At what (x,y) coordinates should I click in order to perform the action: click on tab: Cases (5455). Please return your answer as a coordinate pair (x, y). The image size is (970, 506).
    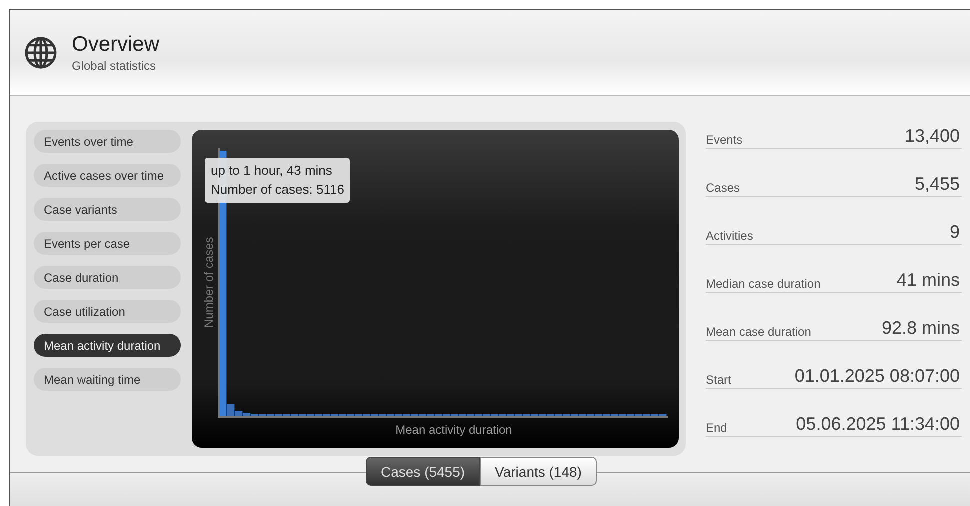
    Looking at the image, I should click on (423, 471).